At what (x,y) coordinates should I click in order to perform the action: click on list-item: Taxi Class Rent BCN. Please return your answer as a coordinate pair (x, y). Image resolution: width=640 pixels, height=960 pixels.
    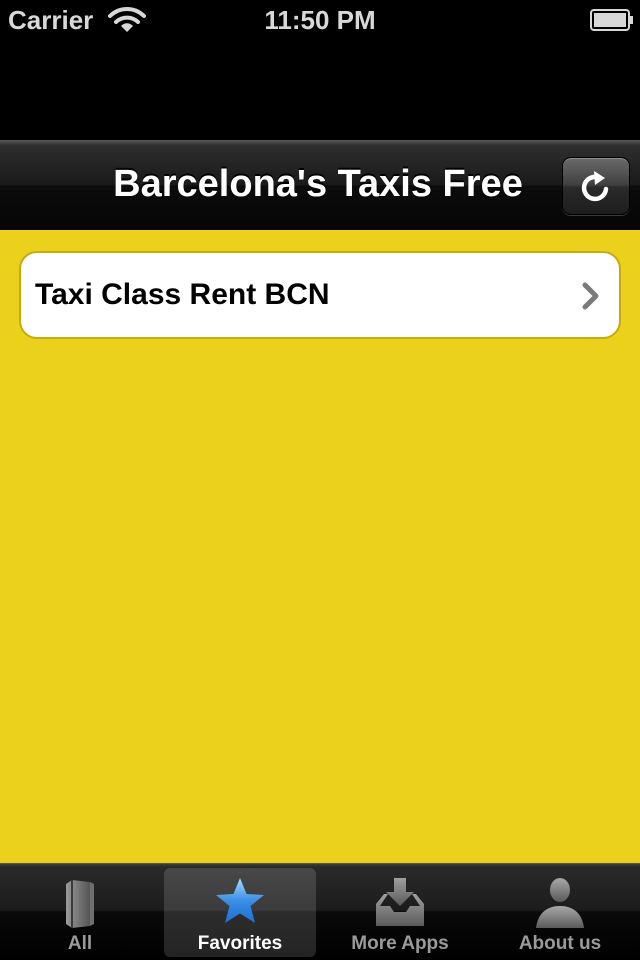
    Looking at the image, I should click on (320, 295).